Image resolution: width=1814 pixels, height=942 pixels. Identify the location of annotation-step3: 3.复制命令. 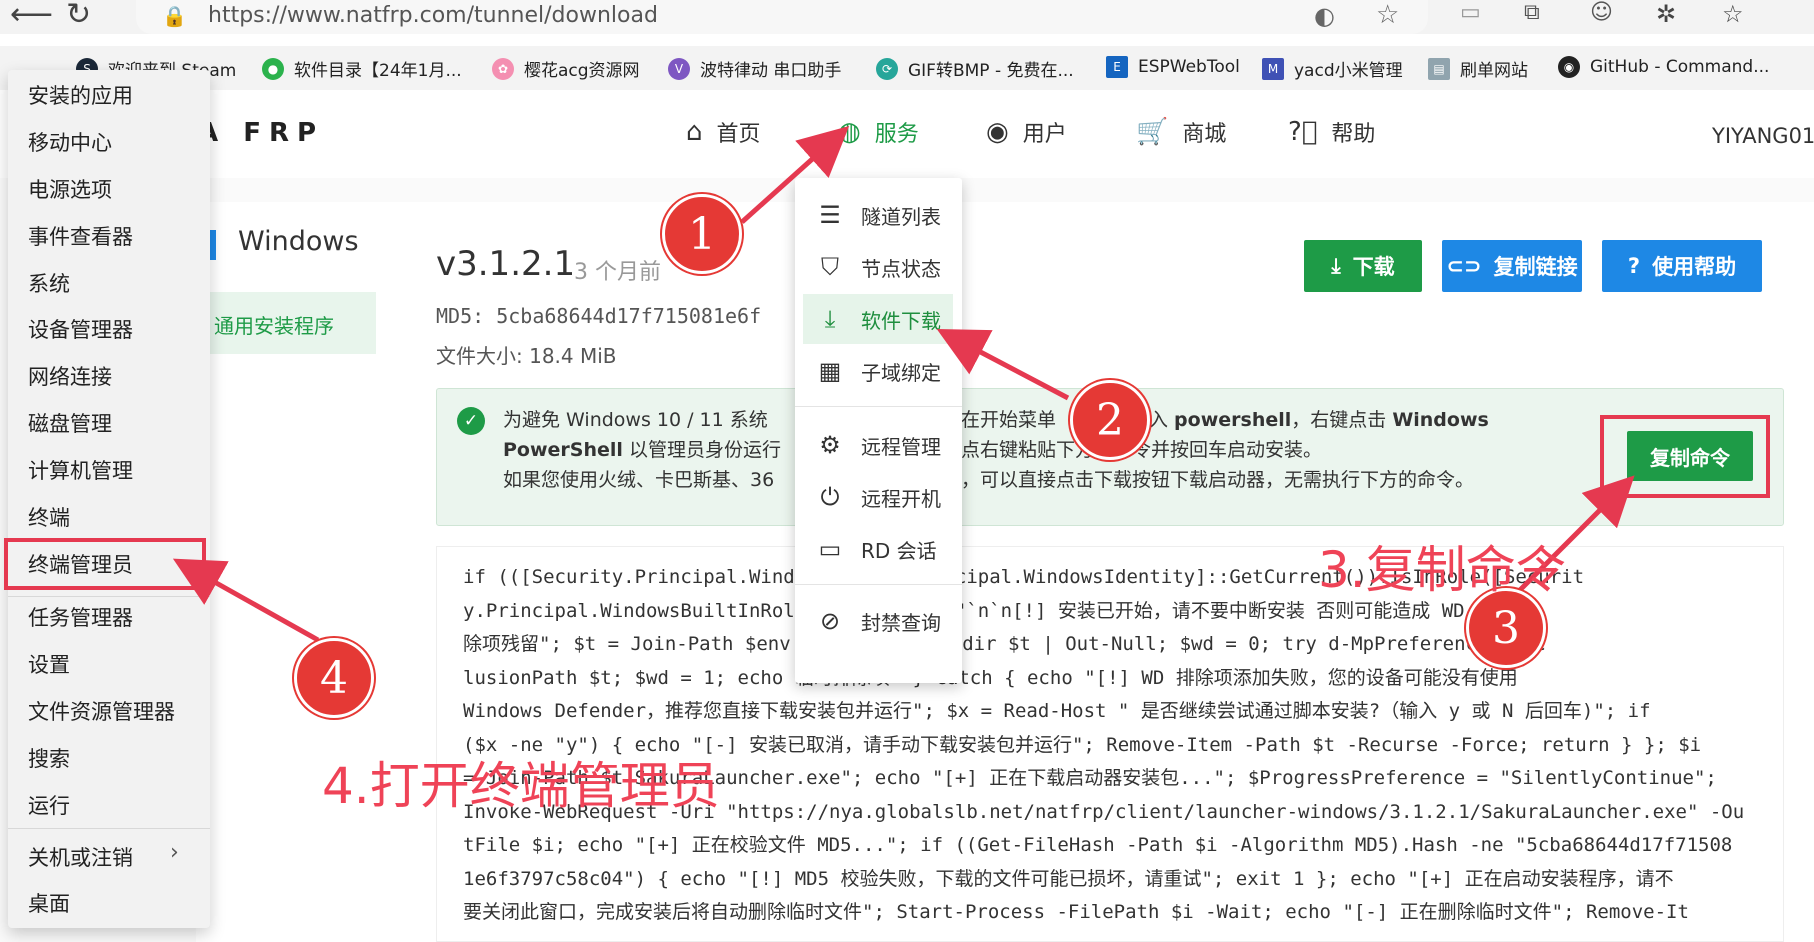
(1442, 570).